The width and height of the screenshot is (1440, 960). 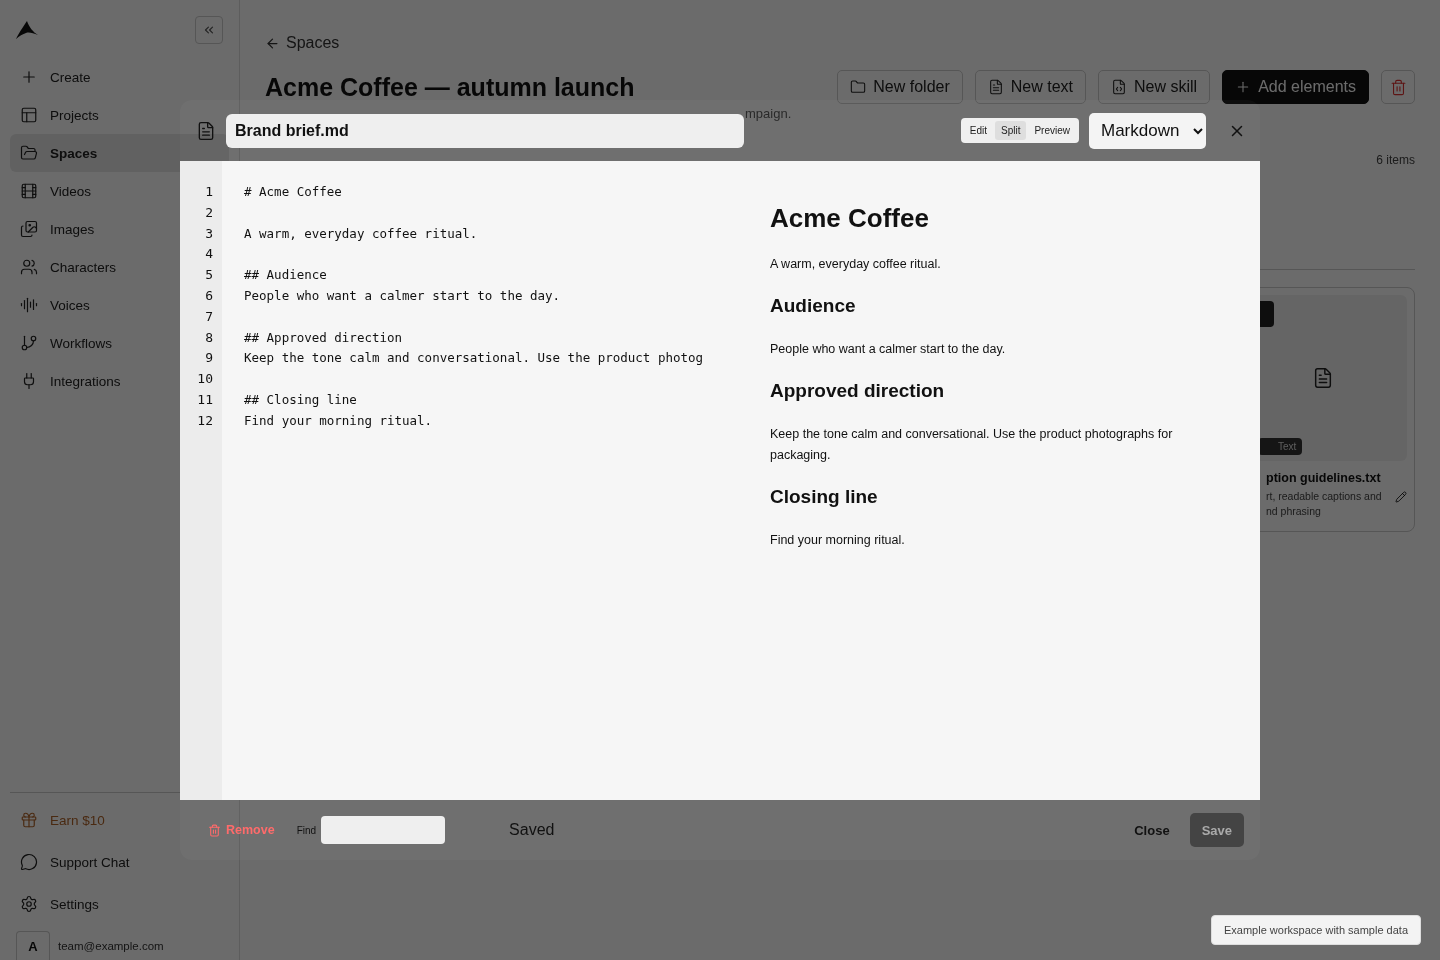 I want to click on type-badge: Text, so click(x=1280, y=446).